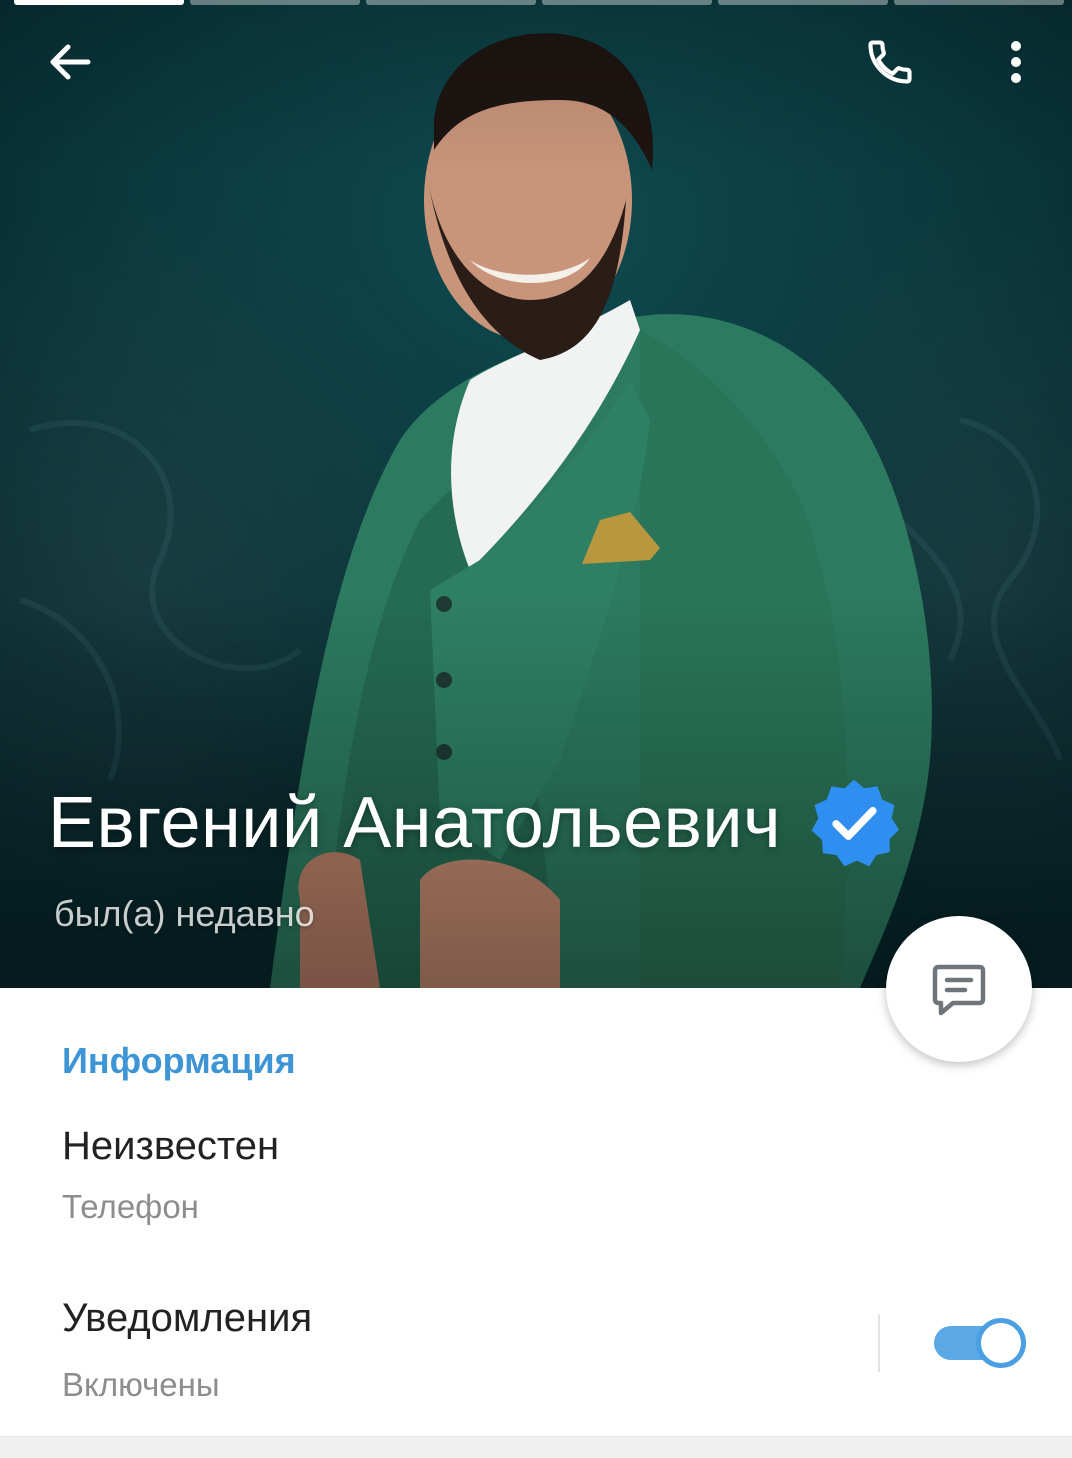  Describe the element at coordinates (141, 1384) in the screenshot. I see `notifications-state: Включены` at that location.